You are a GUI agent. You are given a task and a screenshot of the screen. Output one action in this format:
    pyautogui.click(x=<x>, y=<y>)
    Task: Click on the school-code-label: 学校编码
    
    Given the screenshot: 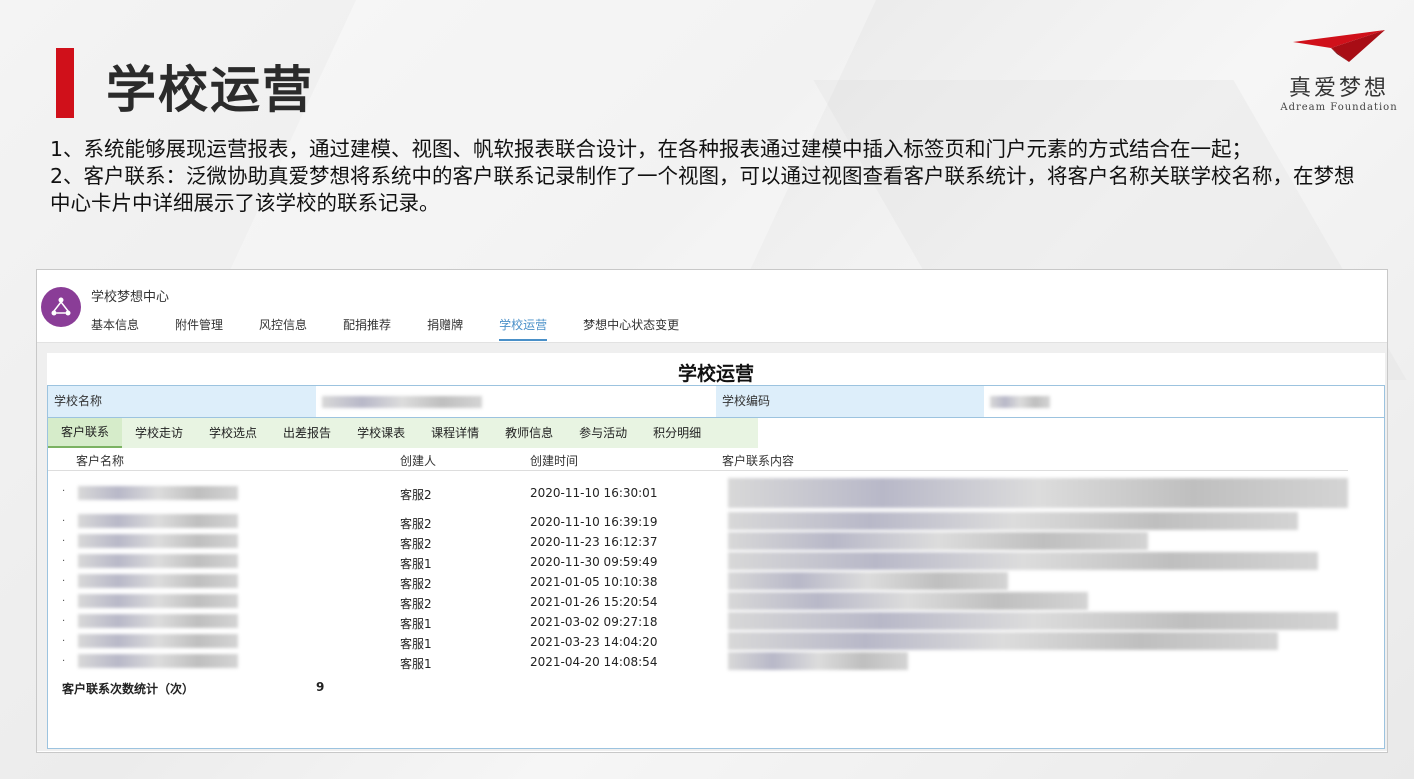 What is the action you would take?
    pyautogui.click(x=850, y=401)
    